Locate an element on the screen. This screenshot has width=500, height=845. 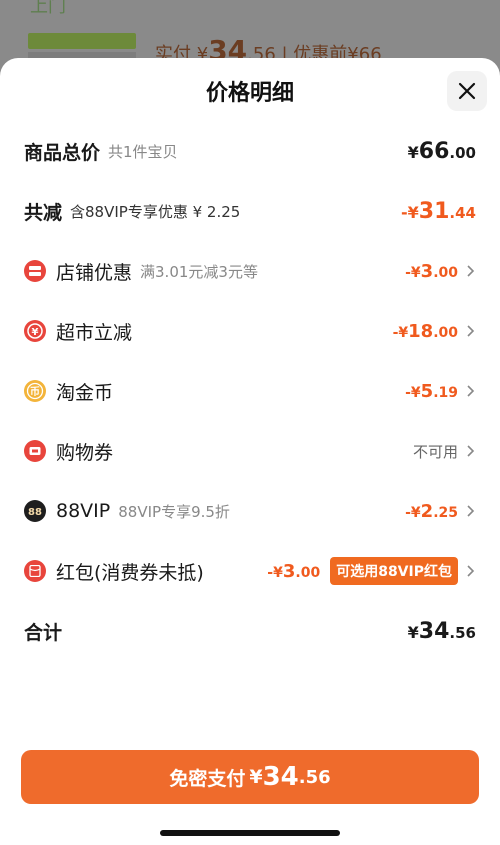
pay-amount-int: 34 is located at coordinates (280, 777).